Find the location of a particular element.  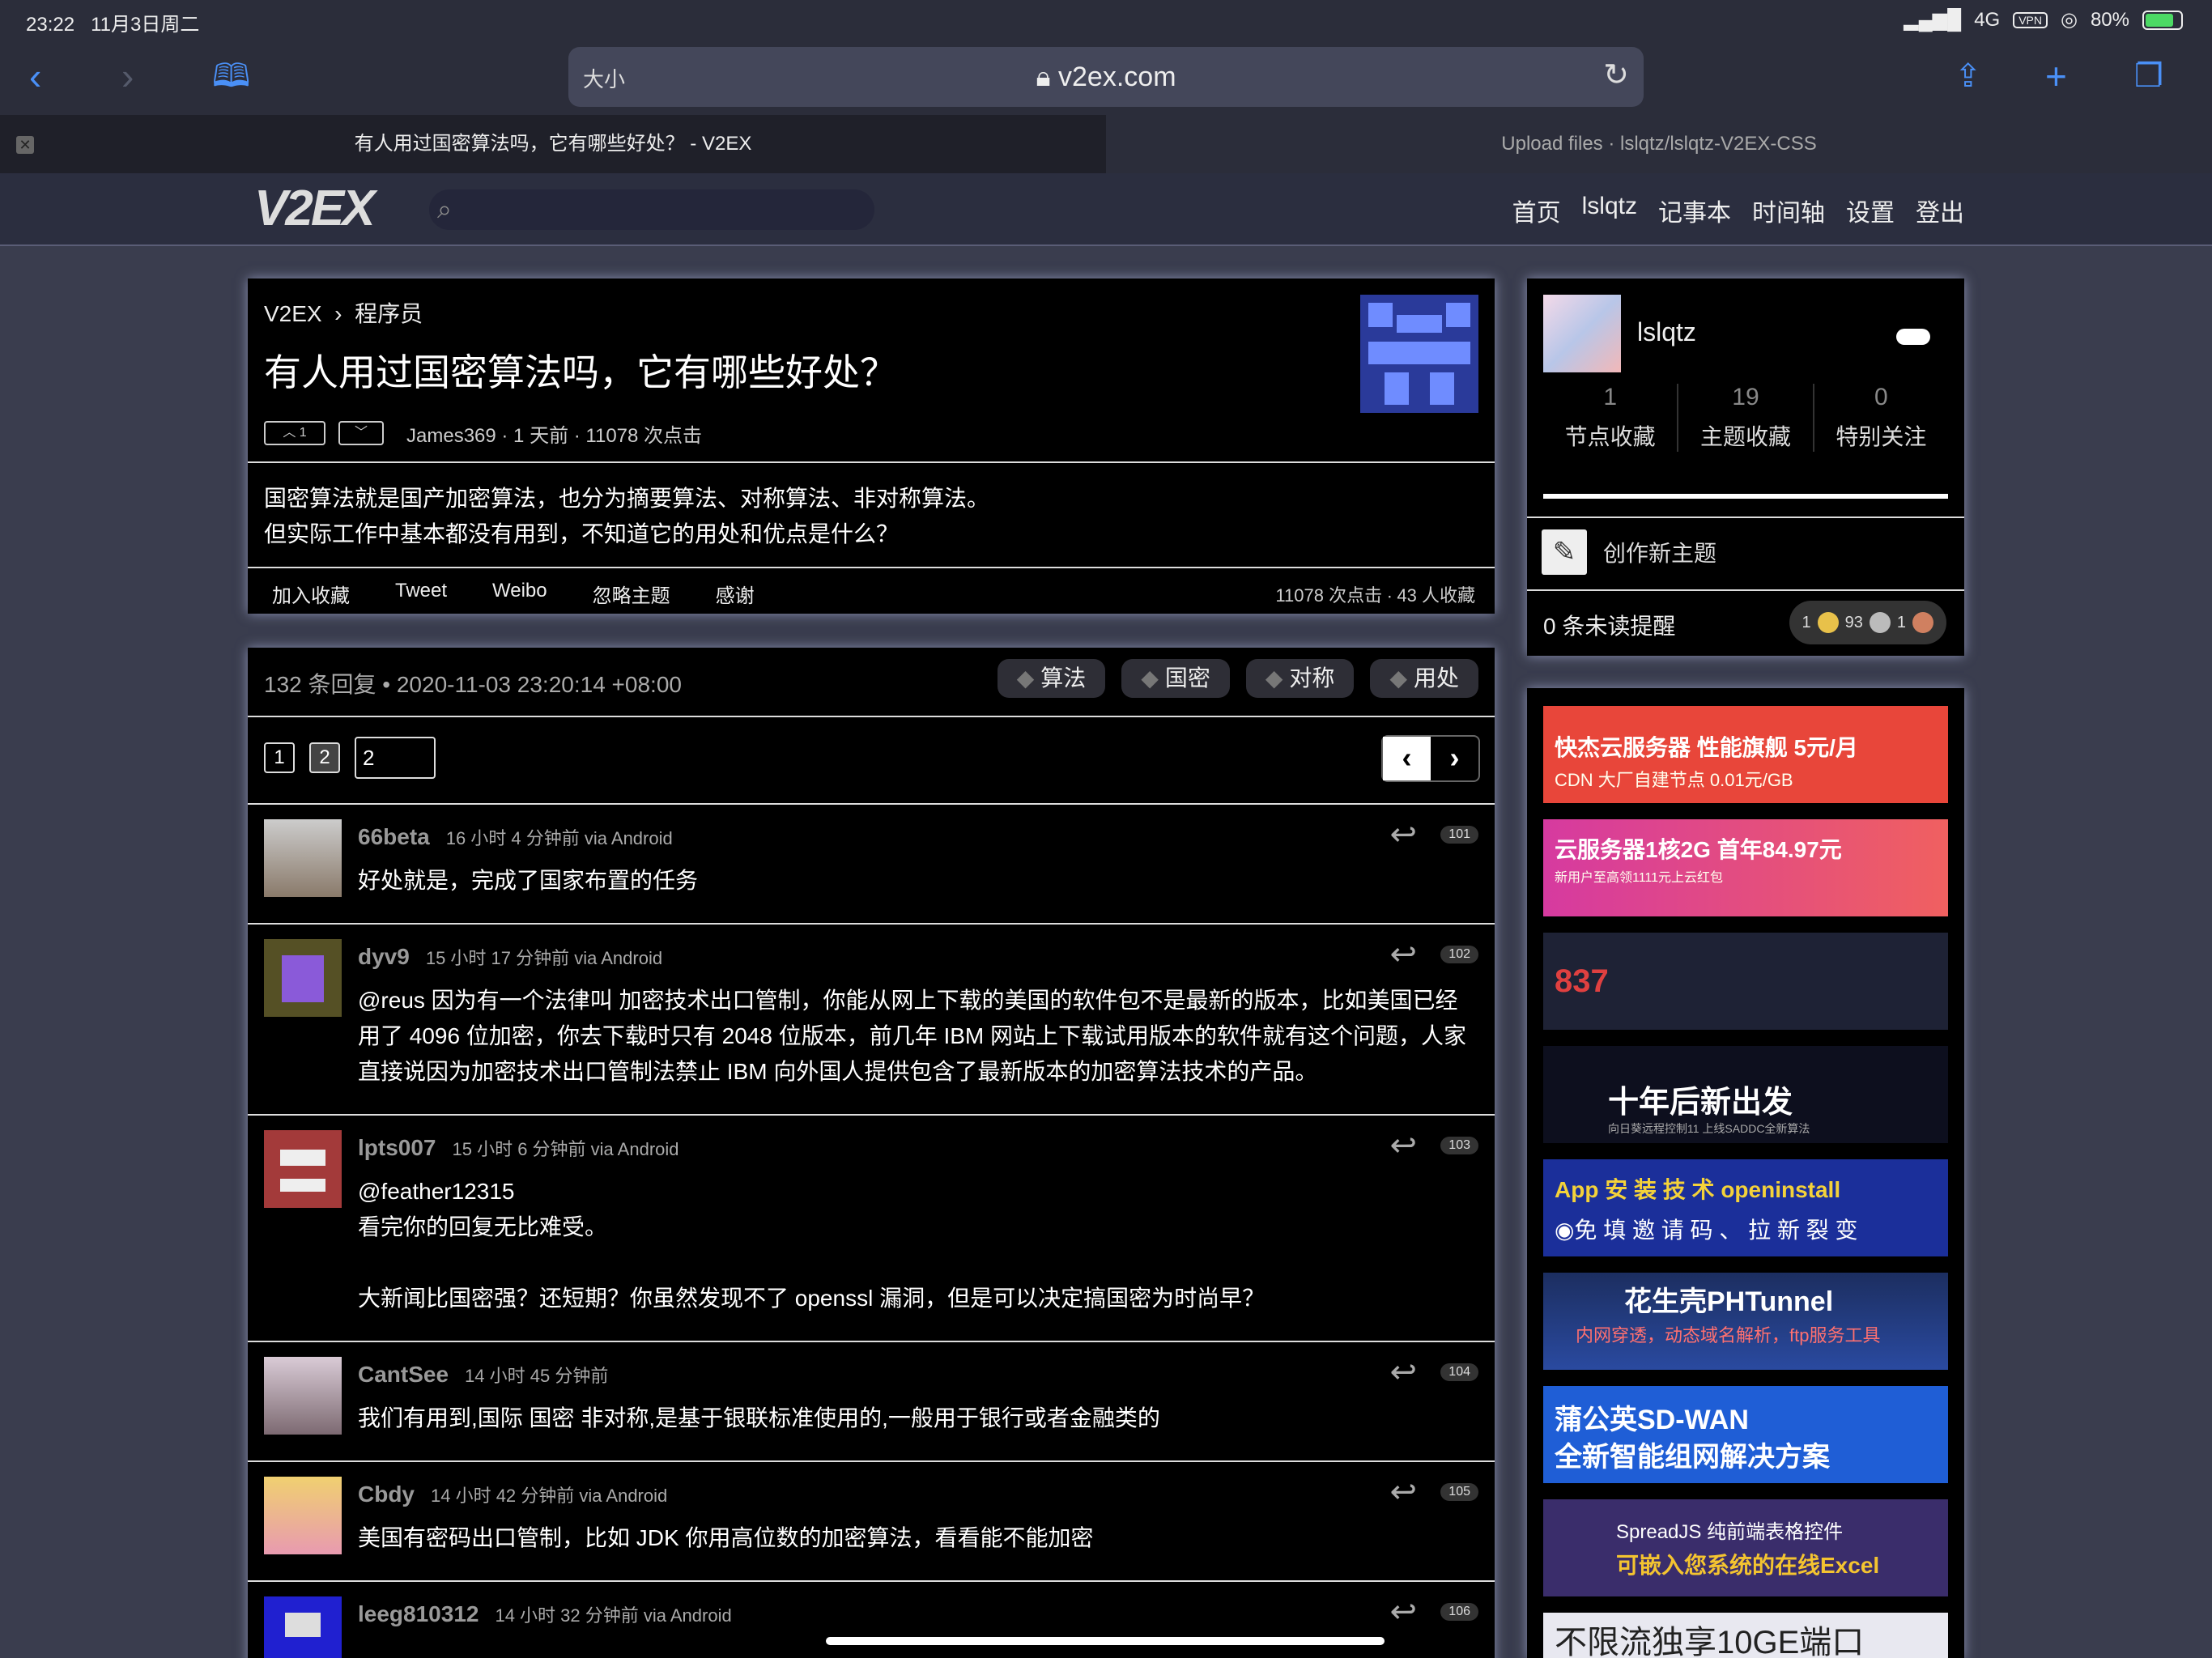

gold-coin-icon is located at coordinates (1828, 622).